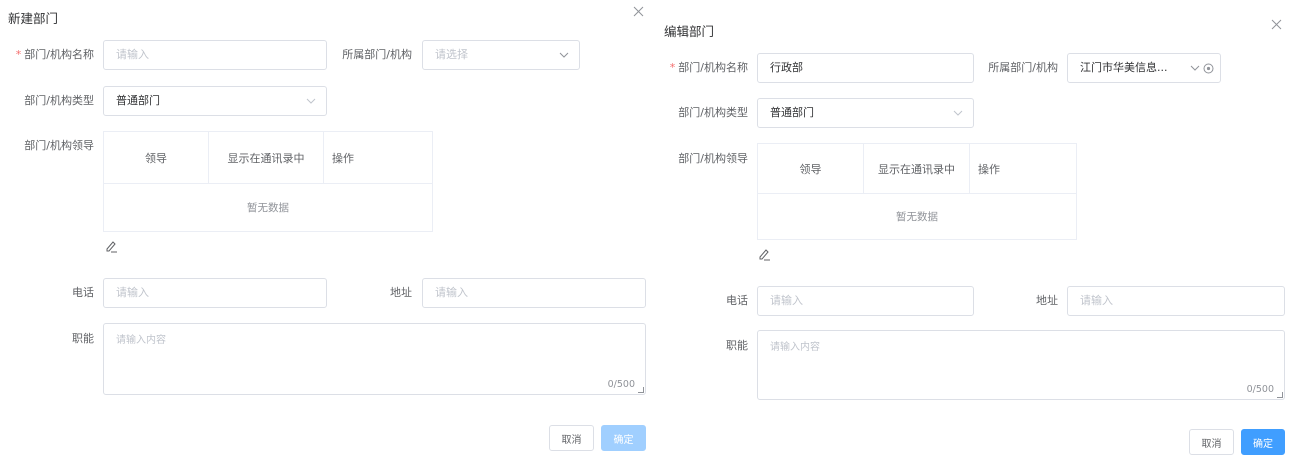 Image resolution: width=1313 pixels, height=474 pixels. Describe the element at coordinates (689, 31) in the screenshot. I see `dialog-title: 编辑部门` at that location.